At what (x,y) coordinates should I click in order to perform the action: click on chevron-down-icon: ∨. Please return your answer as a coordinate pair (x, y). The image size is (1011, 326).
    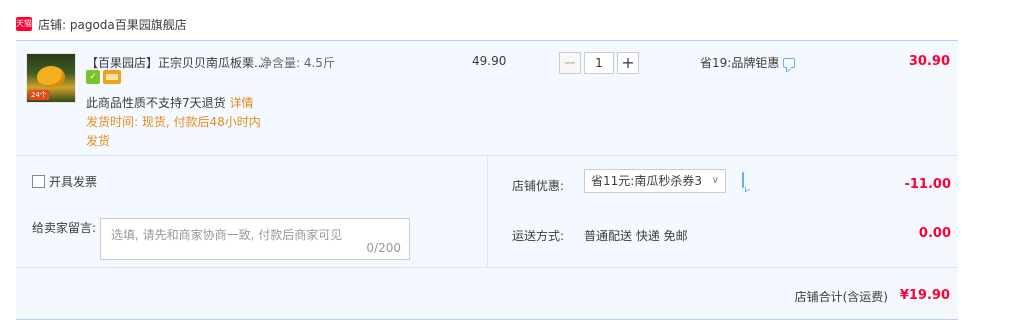
    Looking at the image, I should click on (715, 180).